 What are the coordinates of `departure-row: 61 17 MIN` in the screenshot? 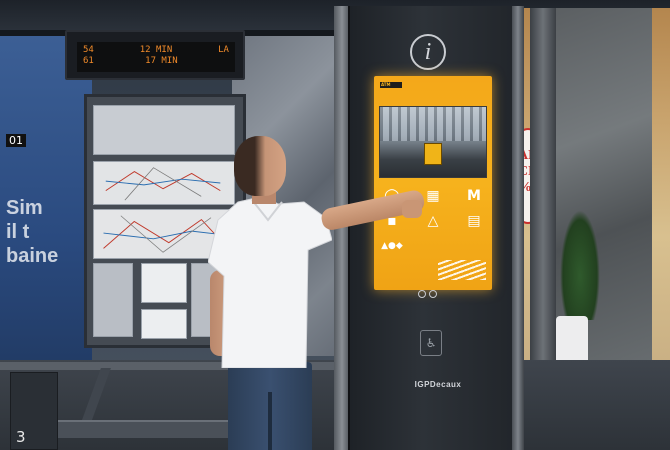 It's located at (156, 61).